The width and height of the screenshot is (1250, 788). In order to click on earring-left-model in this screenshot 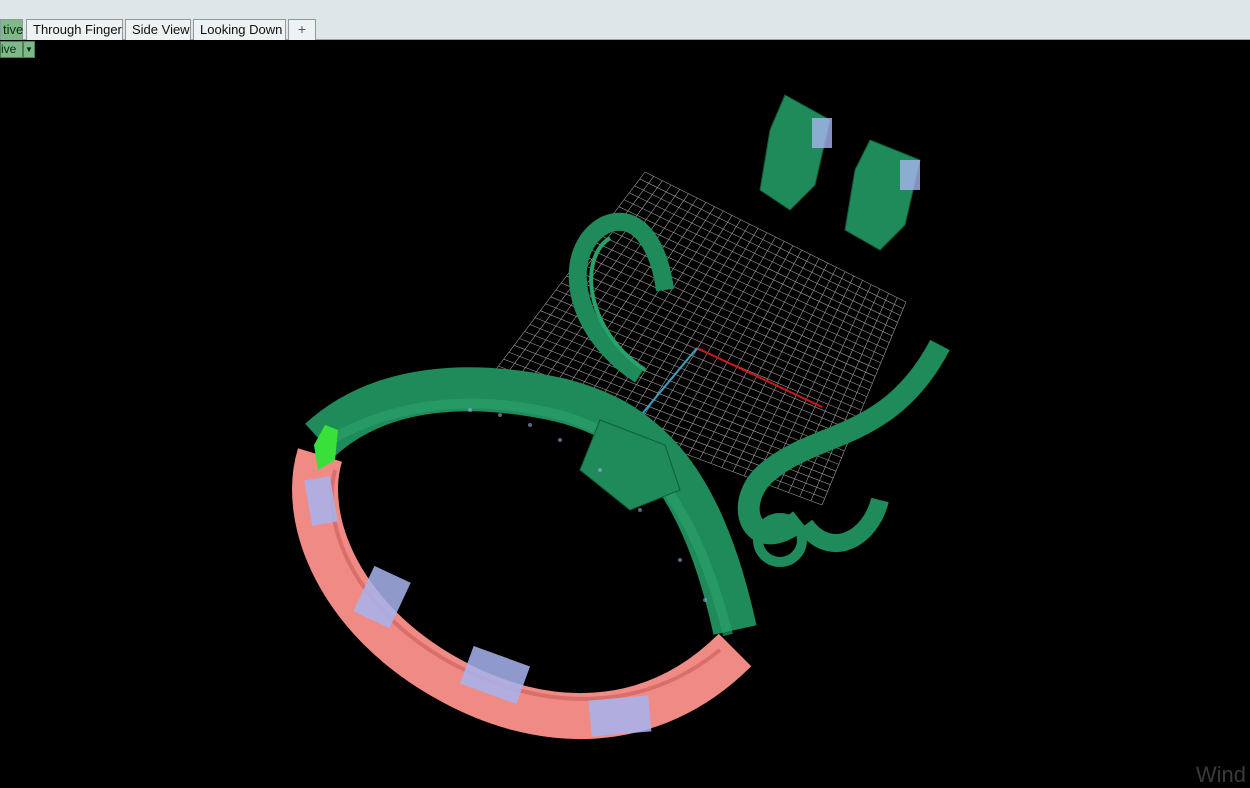, I will do `click(795, 152)`.